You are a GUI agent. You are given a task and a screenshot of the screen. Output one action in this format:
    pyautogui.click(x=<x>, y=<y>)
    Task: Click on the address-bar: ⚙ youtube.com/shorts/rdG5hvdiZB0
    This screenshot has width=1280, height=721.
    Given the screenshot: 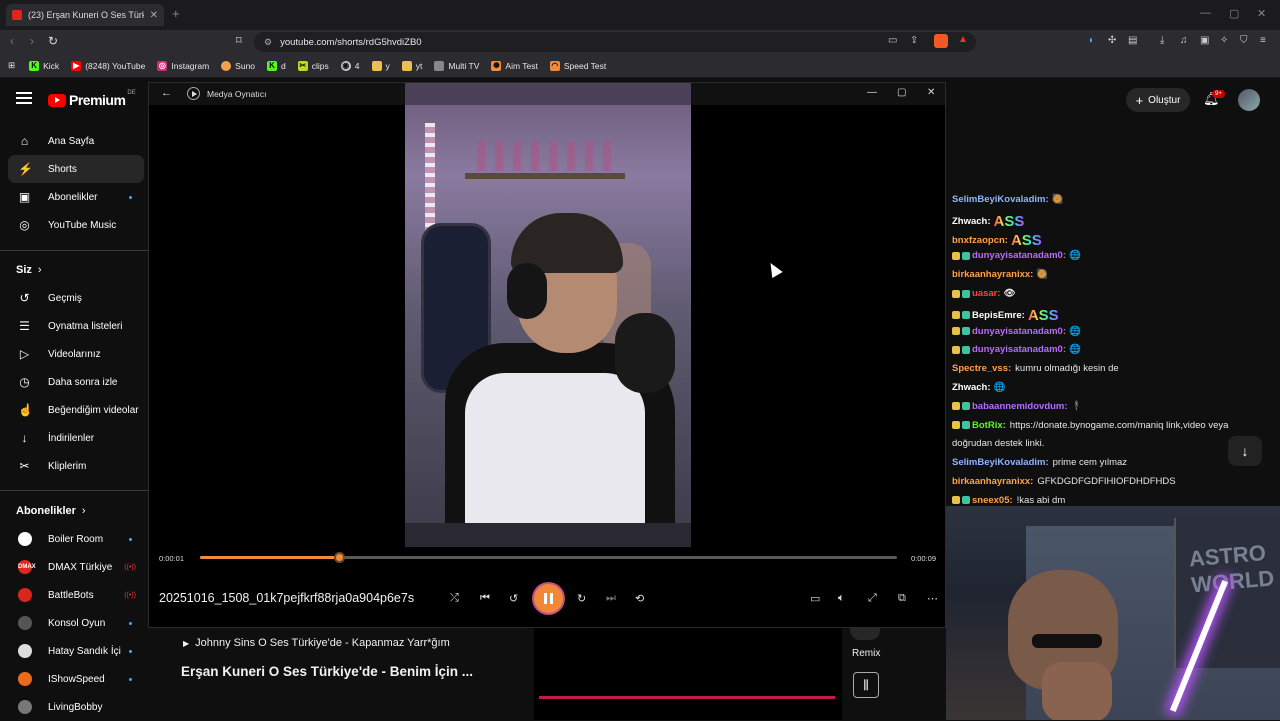 What is the action you would take?
    pyautogui.click(x=615, y=42)
    